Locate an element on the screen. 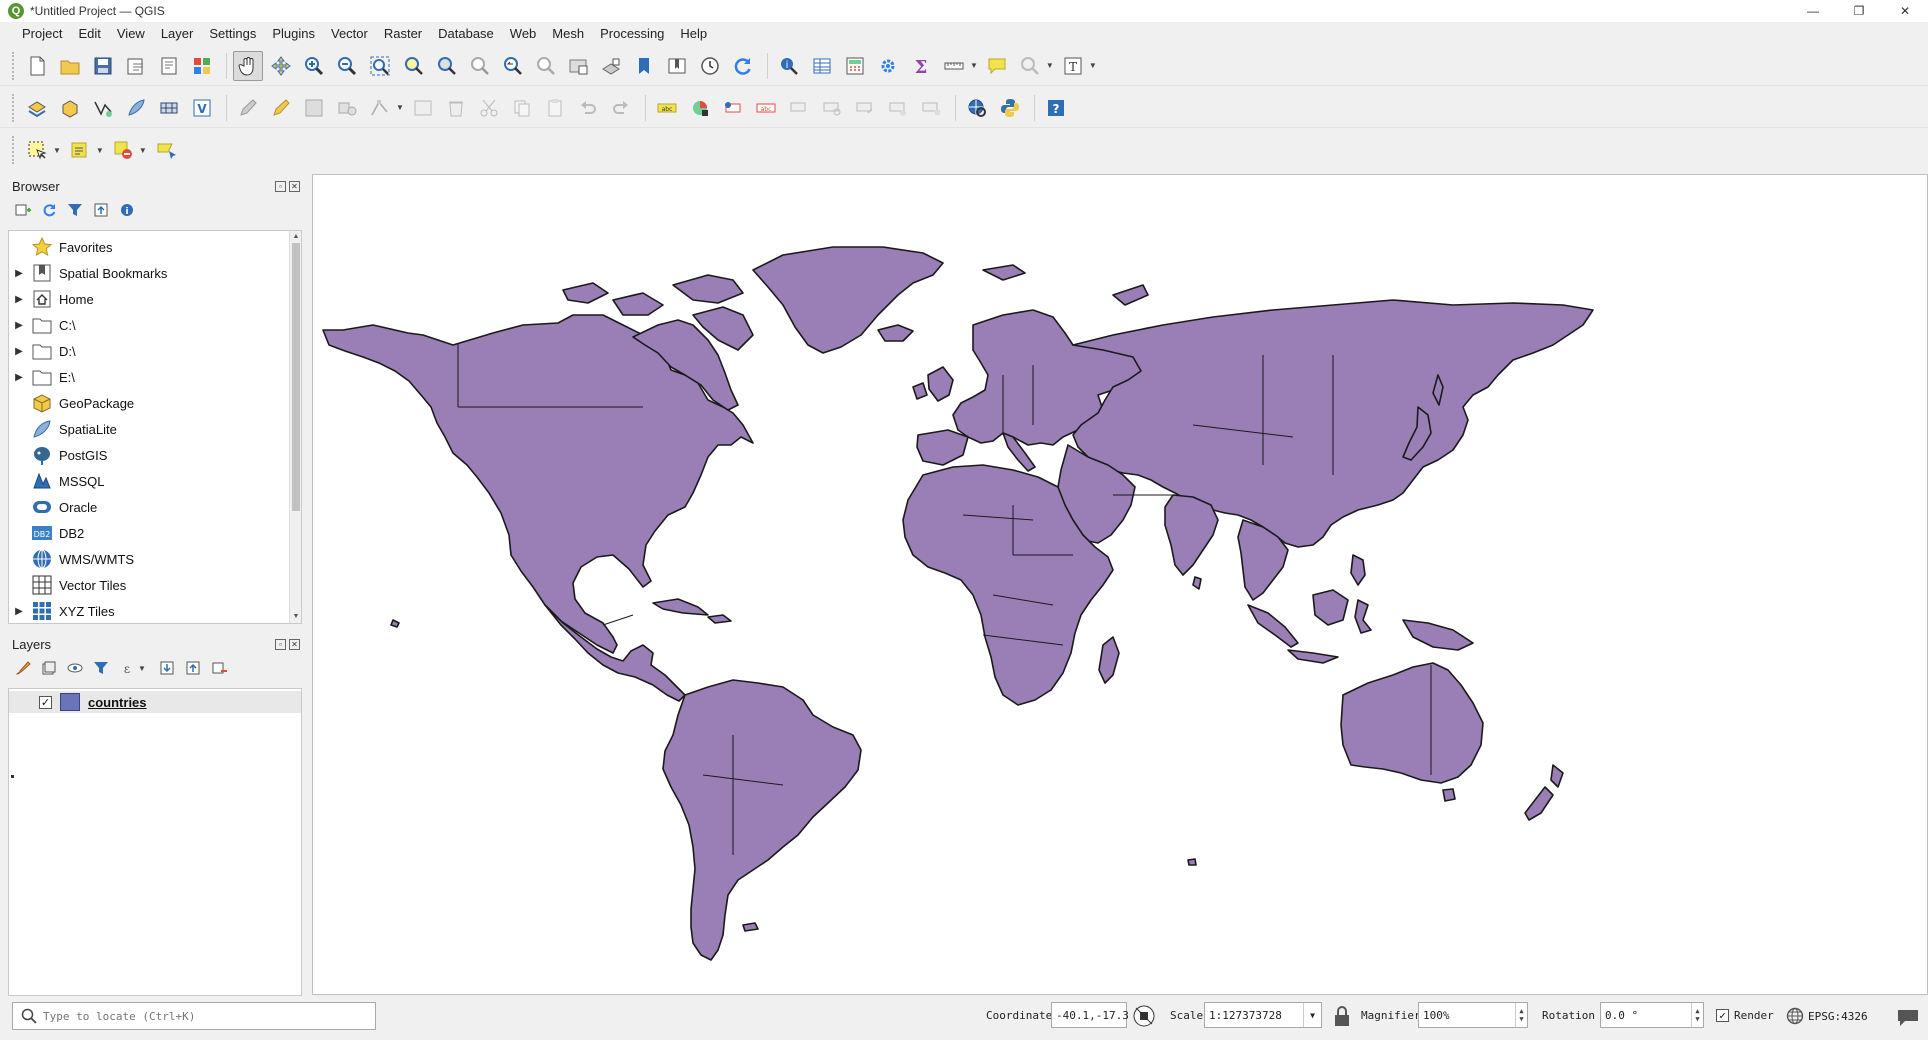 The height and width of the screenshot is (1040, 1928). zoom-out-button is located at coordinates (347, 66).